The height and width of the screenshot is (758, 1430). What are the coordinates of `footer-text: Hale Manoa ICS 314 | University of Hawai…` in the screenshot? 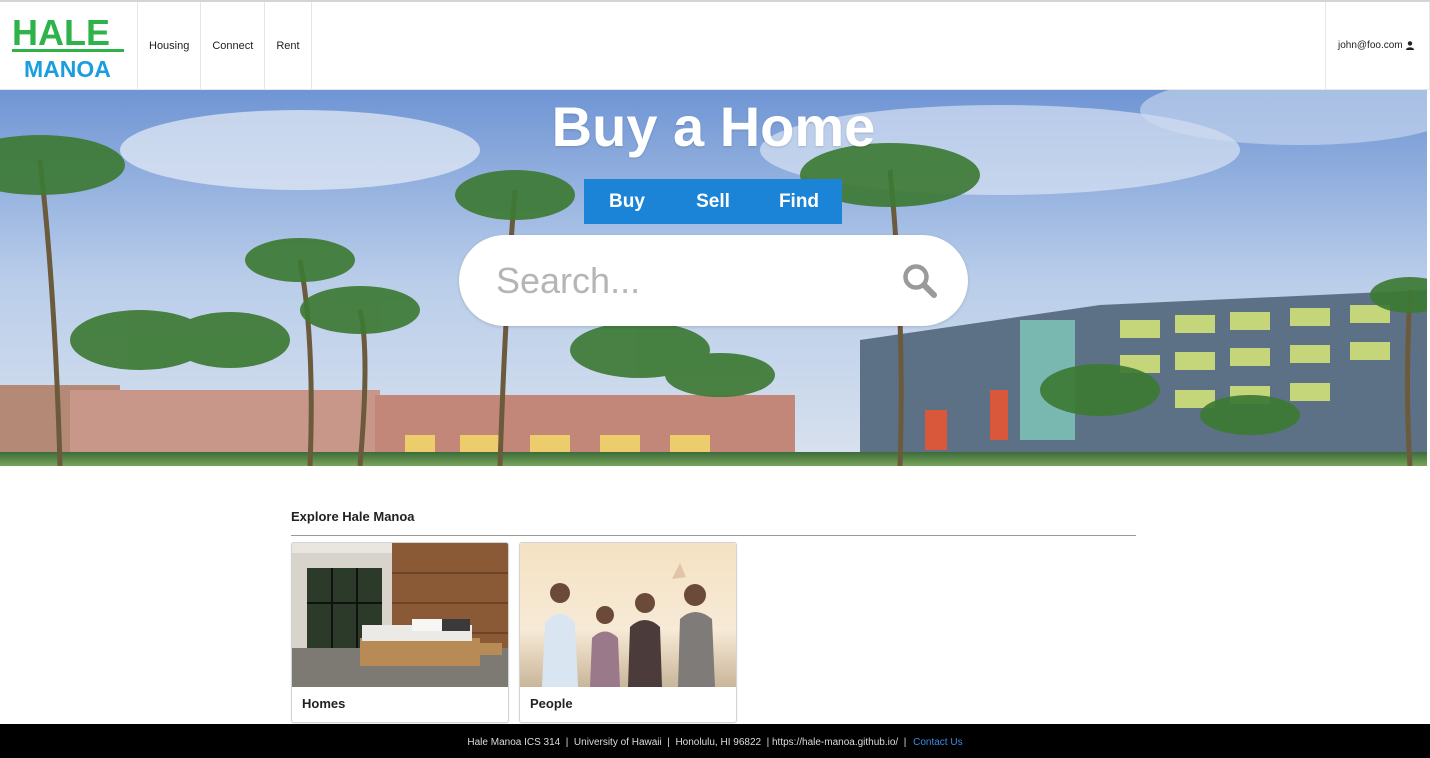 It's located at (688, 742).